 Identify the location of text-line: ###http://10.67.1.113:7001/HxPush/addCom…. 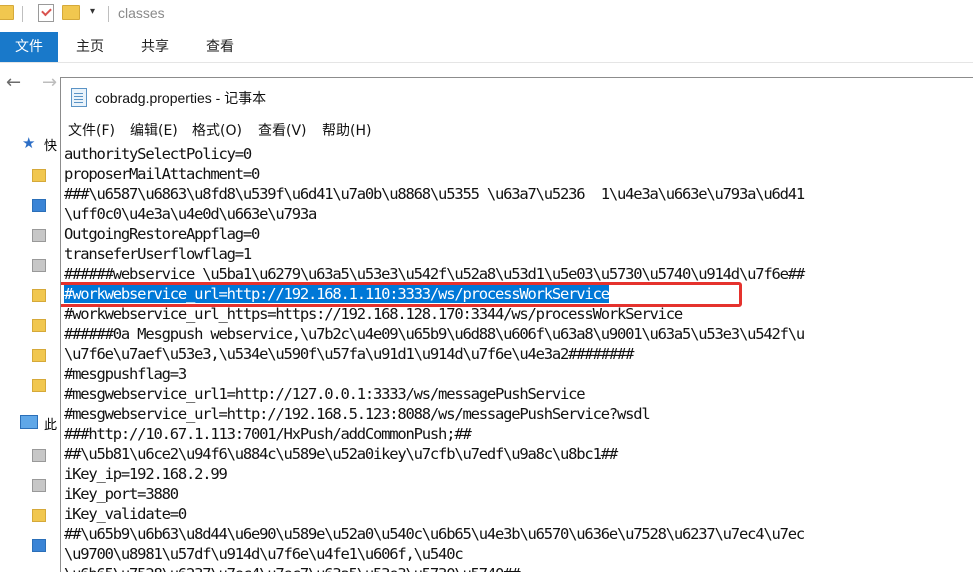
(268, 434).